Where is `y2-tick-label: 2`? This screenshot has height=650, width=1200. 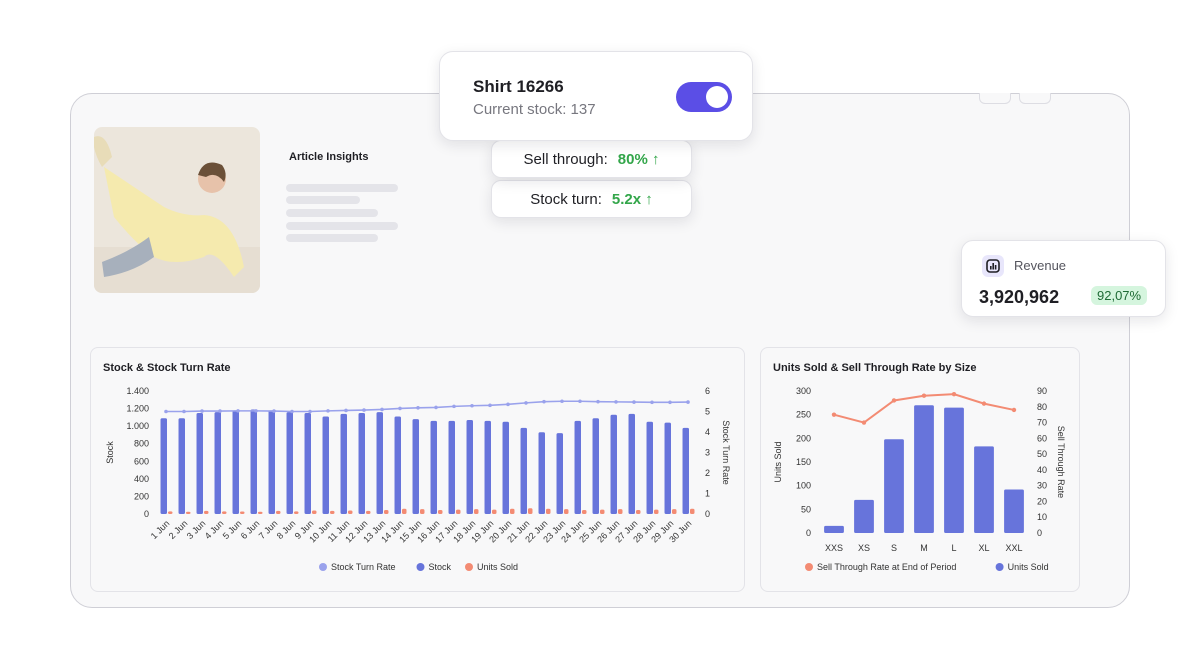
y2-tick-label: 2 is located at coordinates (707, 473).